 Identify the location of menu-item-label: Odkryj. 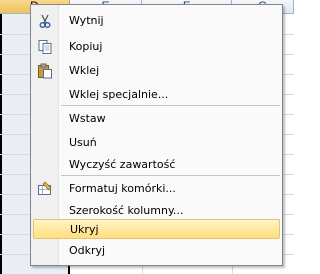
(87, 250).